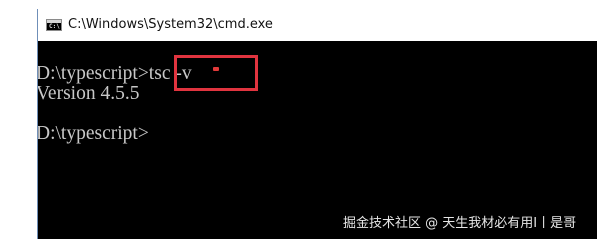 The image size is (597, 240). I want to click on page-margin, so click(18, 119).